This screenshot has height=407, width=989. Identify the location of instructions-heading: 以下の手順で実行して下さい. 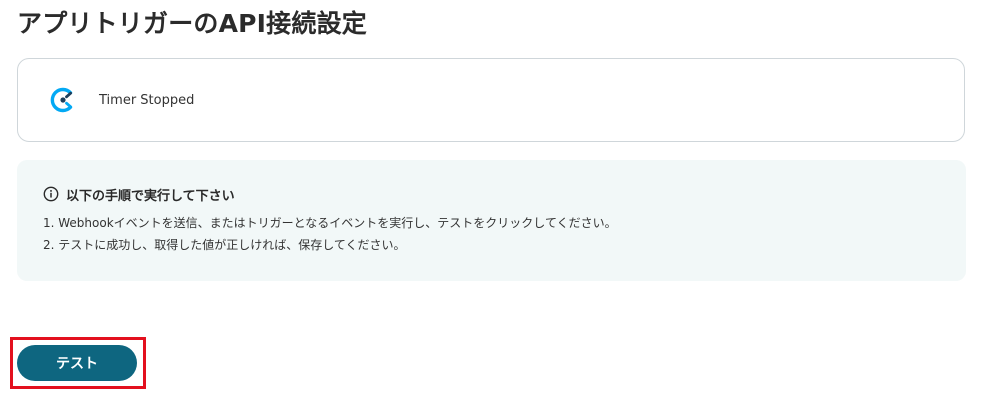
(491, 194).